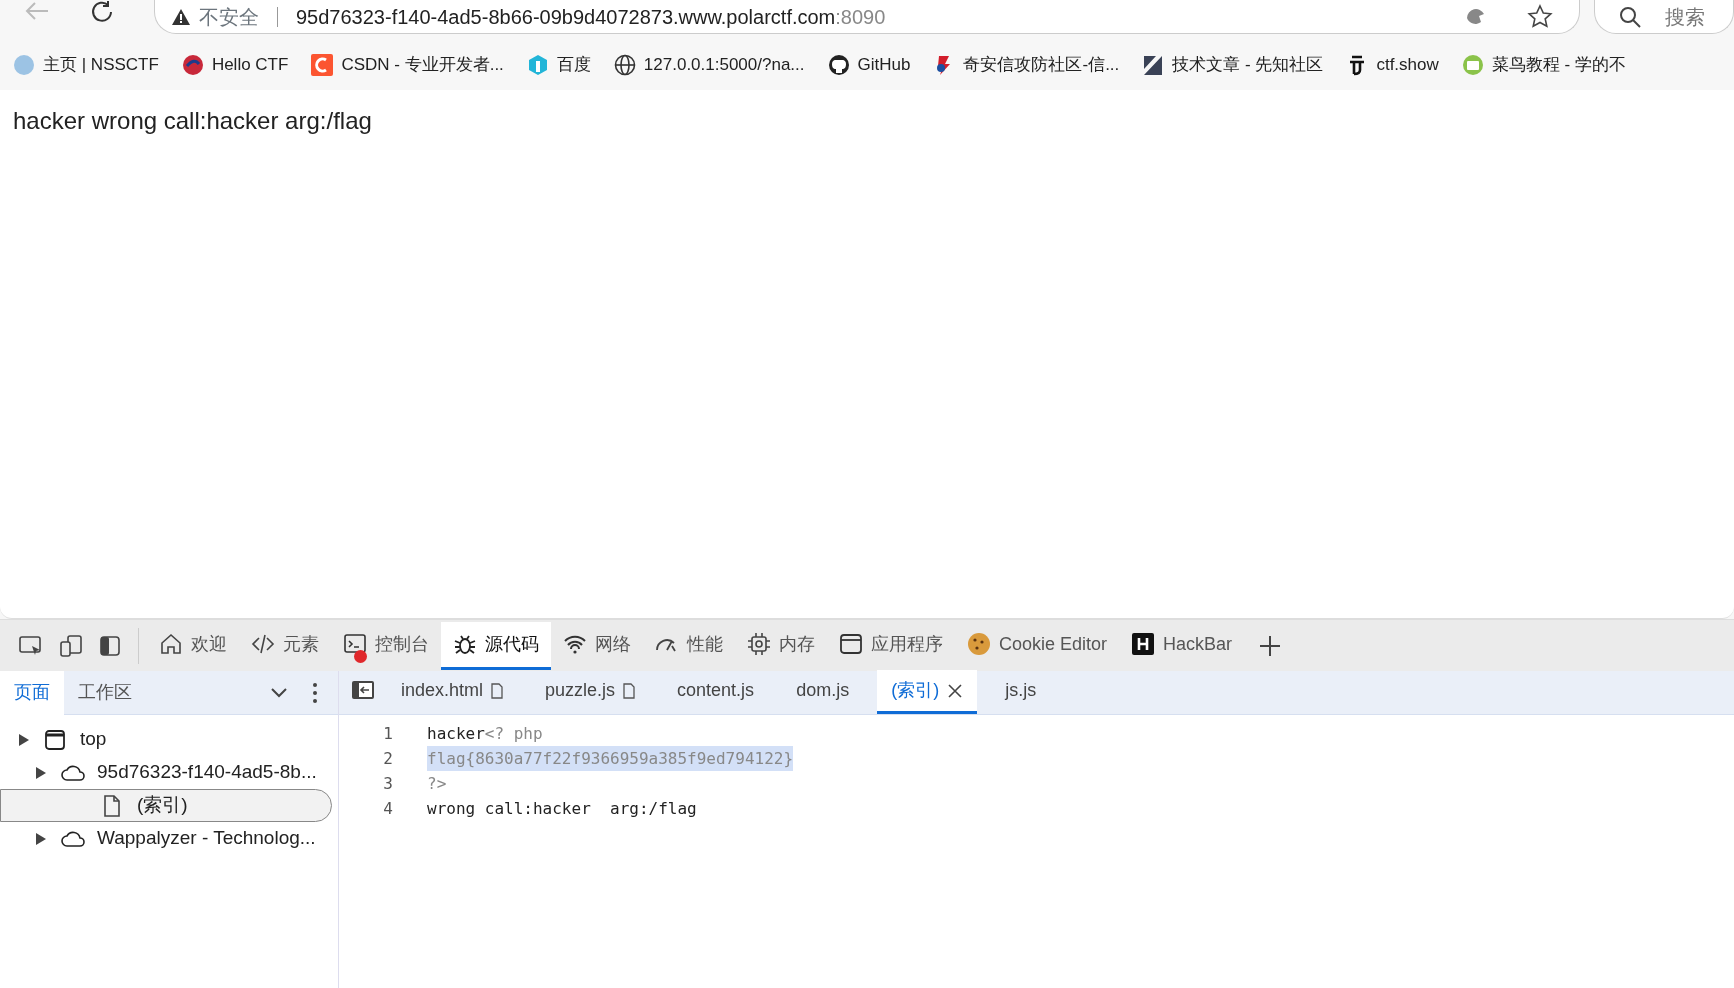 The width and height of the screenshot is (1734, 988). Describe the element at coordinates (689, 645) in the screenshot. I see `devtools-tab: 性能` at that location.